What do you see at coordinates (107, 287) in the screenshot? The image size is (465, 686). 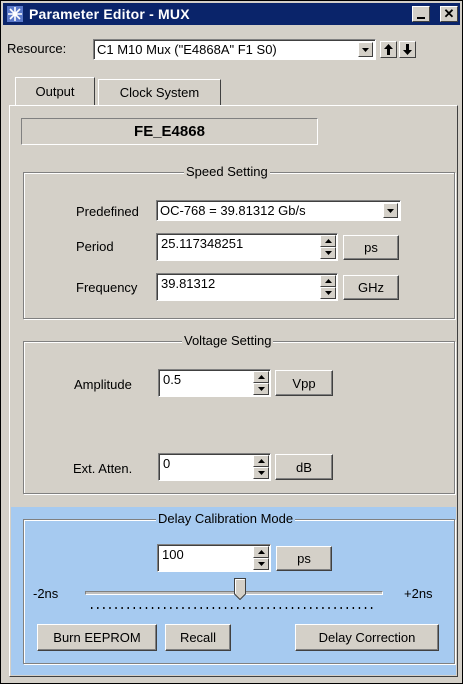 I see `frequency-label: Frequency` at bounding box center [107, 287].